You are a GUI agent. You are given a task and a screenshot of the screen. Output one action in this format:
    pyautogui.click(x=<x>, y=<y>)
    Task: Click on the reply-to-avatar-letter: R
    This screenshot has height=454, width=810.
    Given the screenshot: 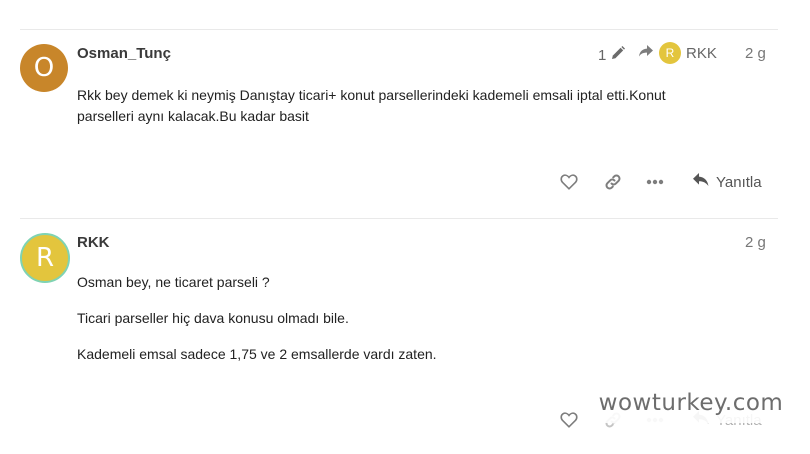 What is the action you would take?
    pyautogui.click(x=670, y=53)
    